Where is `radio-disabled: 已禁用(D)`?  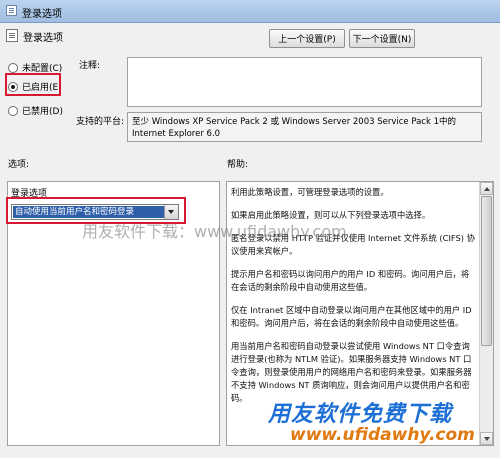 radio-disabled: 已禁用(D) is located at coordinates (35, 110).